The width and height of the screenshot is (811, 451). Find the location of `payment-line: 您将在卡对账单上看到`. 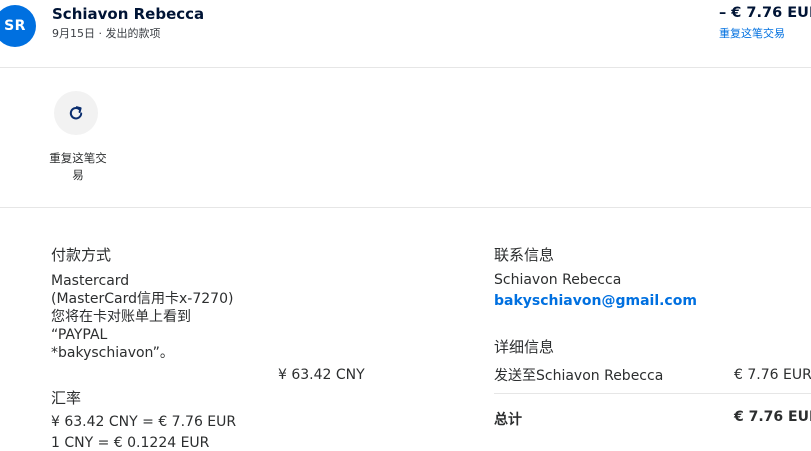

payment-line: 您将在卡对账单上看到 is located at coordinates (121, 317).